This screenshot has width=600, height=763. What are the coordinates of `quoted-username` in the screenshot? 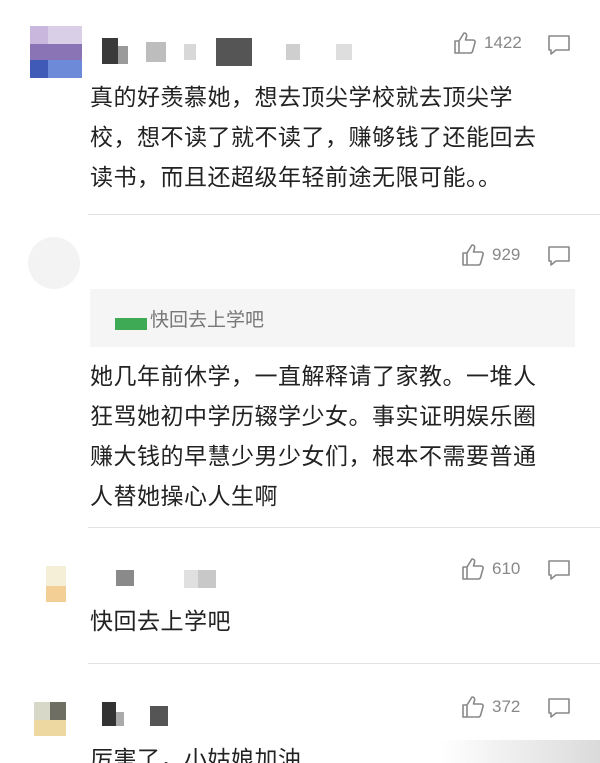 It's located at (131, 324).